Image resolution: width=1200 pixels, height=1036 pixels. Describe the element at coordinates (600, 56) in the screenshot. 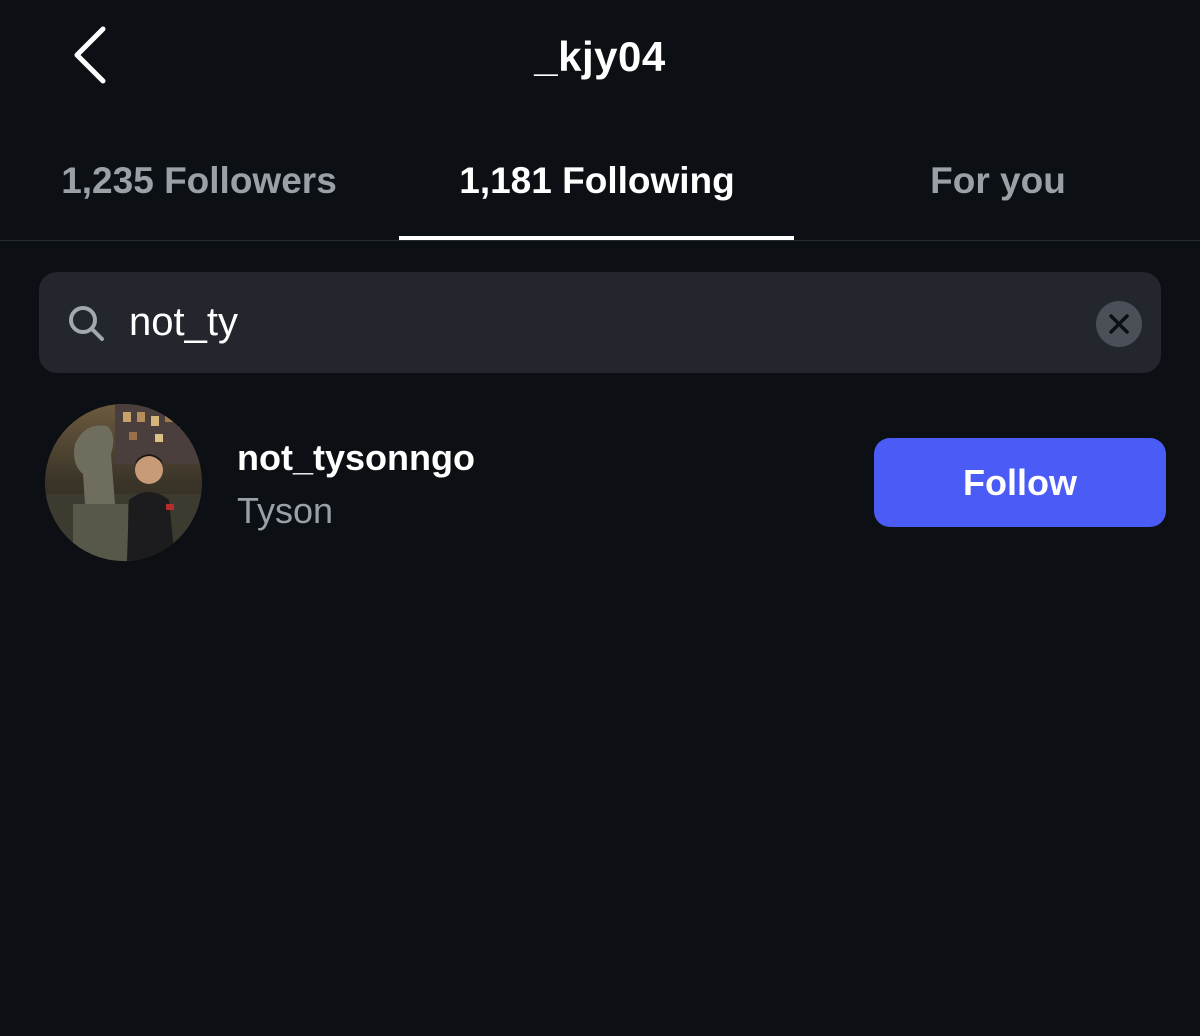

I see `page-title: _kjy04` at that location.